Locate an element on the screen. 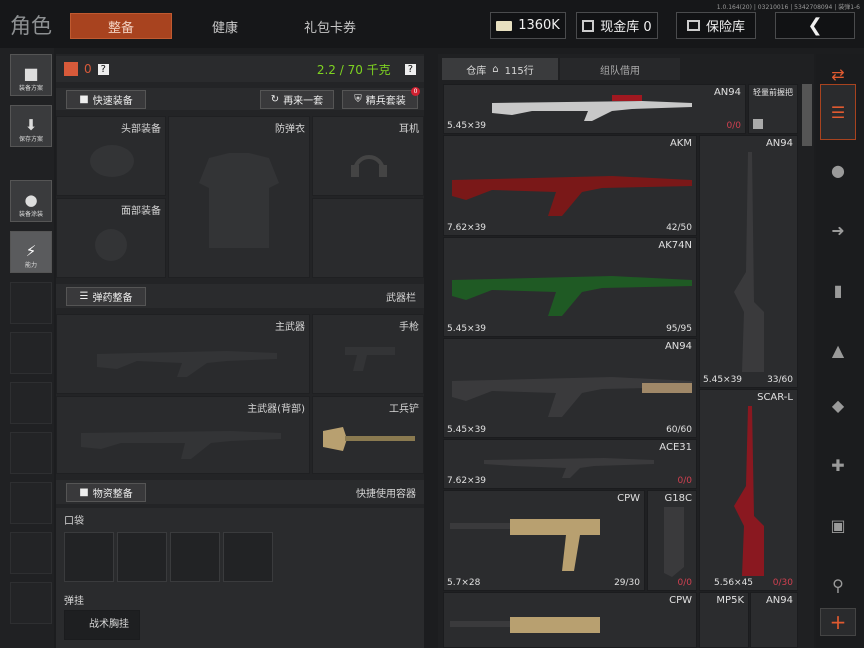  chest-rig-label: 战术胸挂 is located at coordinates (109, 624).